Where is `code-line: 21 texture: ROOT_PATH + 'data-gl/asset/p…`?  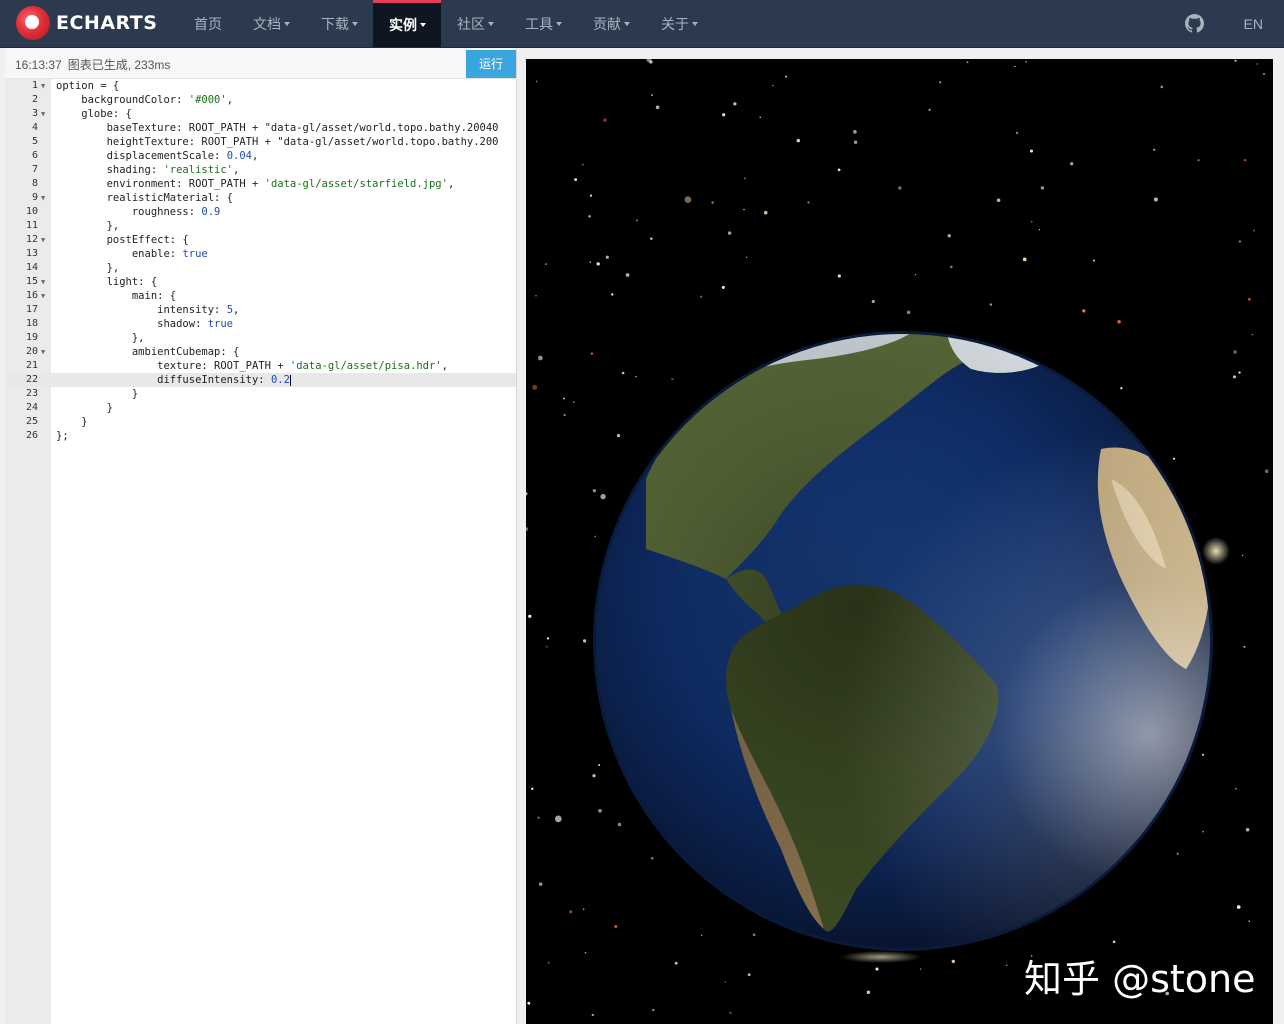 code-line: 21 texture: ROOT_PATH + 'data-gl/asset/p… is located at coordinates (260, 366).